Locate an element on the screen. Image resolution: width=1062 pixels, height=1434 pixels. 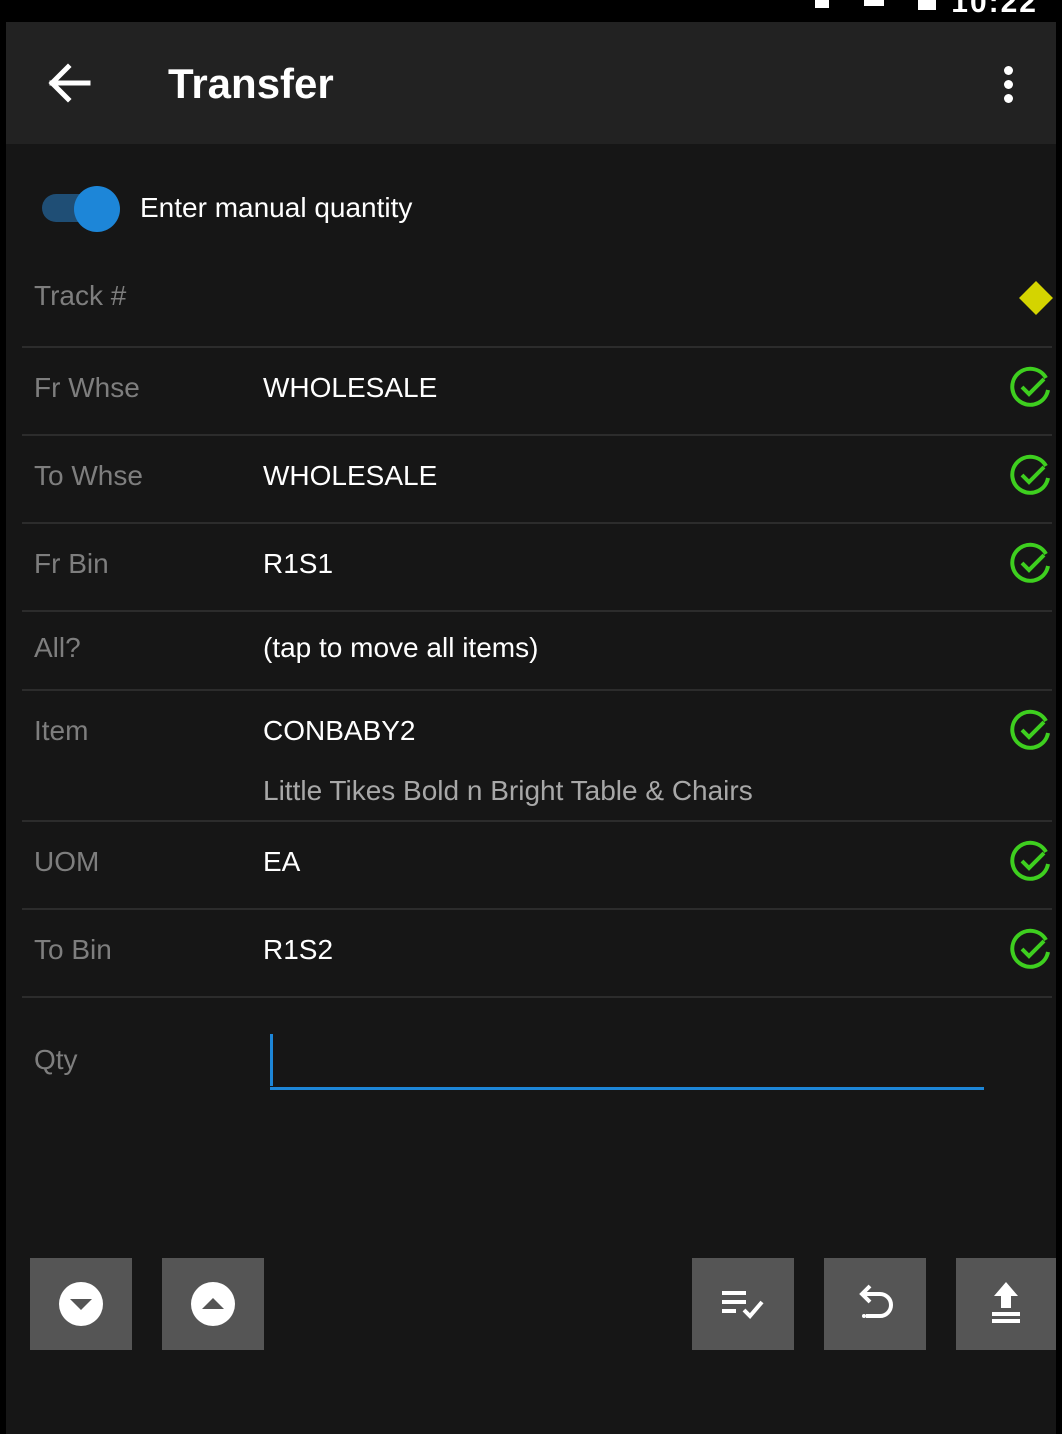
back-button is located at coordinates (69, 83).